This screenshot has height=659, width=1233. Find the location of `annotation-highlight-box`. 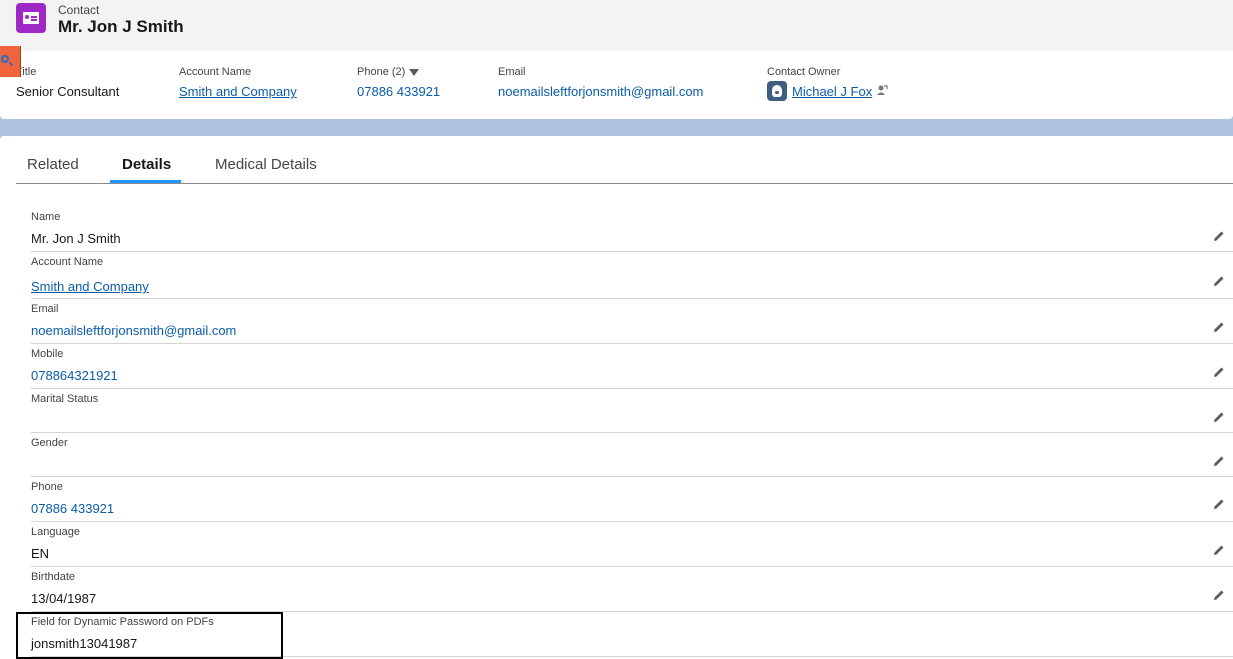

annotation-highlight-box is located at coordinates (149, 635).